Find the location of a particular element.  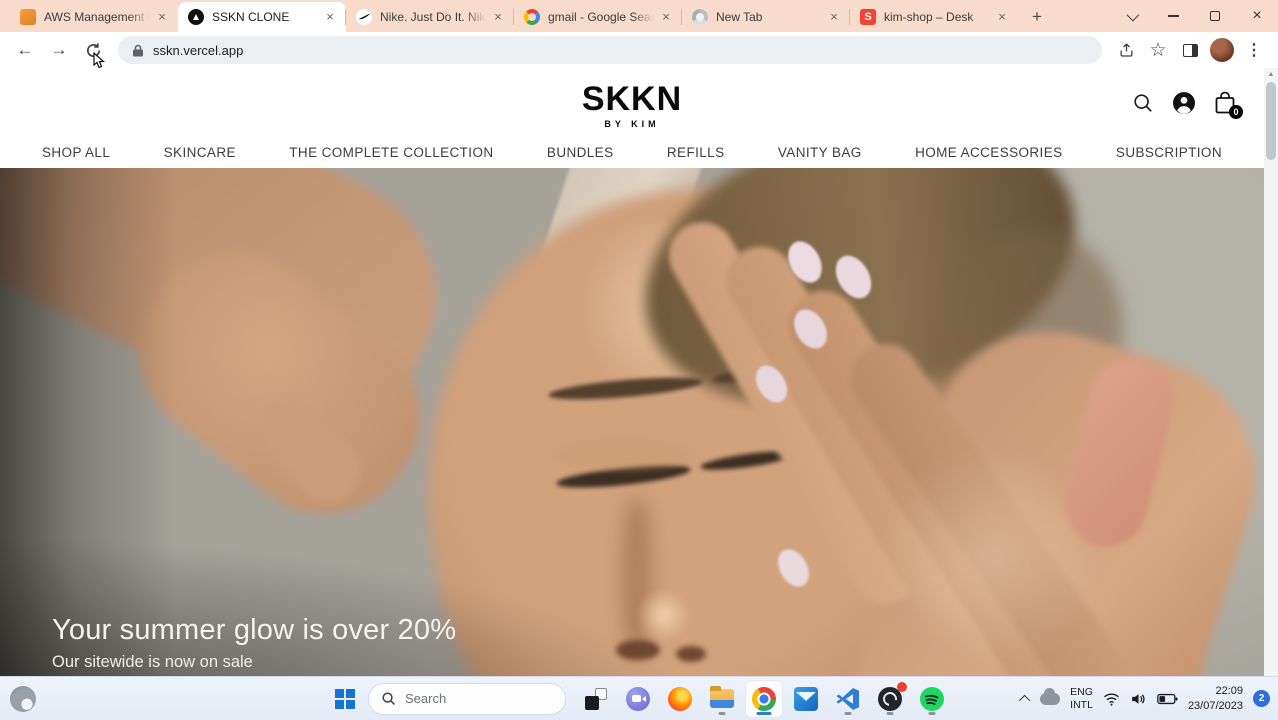

sanity-icon: S is located at coordinates (868, 17).